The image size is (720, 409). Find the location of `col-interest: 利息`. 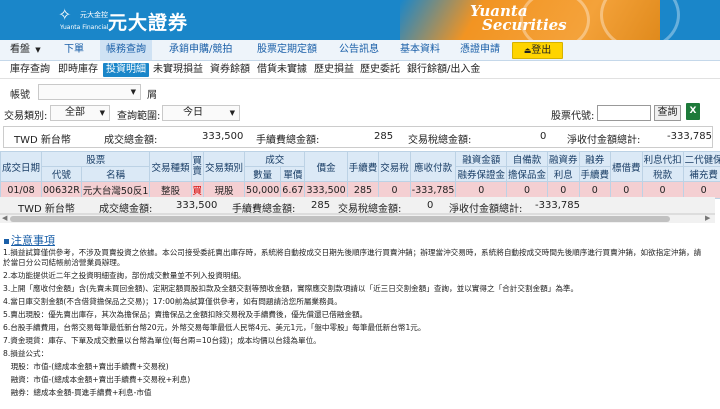

col-interest: 利息 is located at coordinates (563, 174).